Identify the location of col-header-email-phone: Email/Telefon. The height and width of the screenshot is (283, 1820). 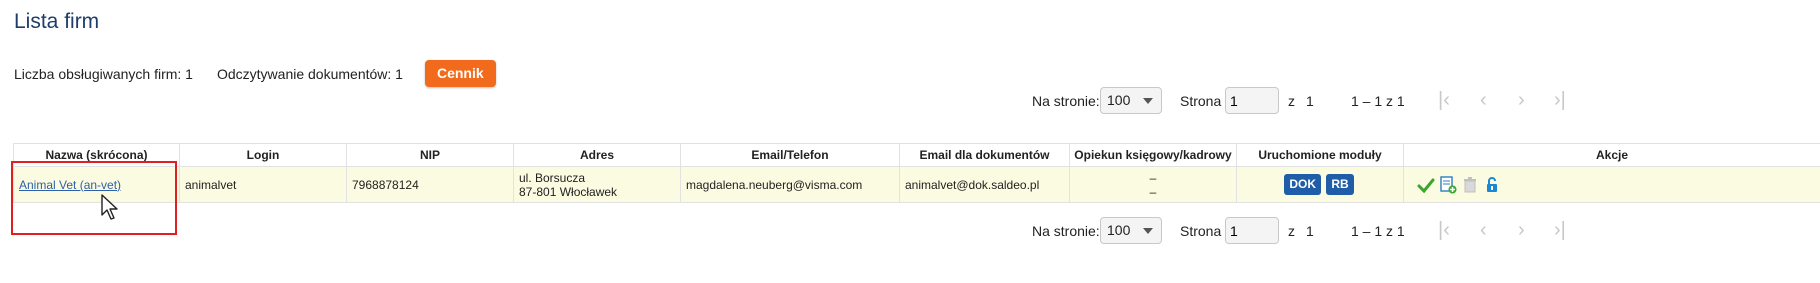
(790, 155).